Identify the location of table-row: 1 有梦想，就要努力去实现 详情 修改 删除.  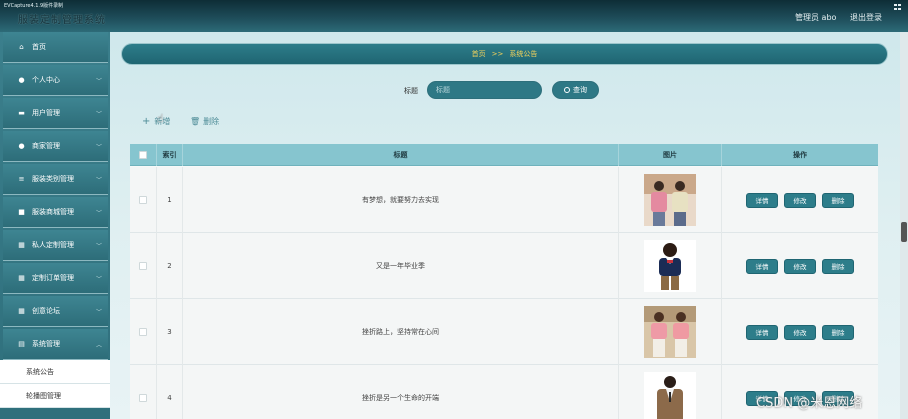
(504, 200).